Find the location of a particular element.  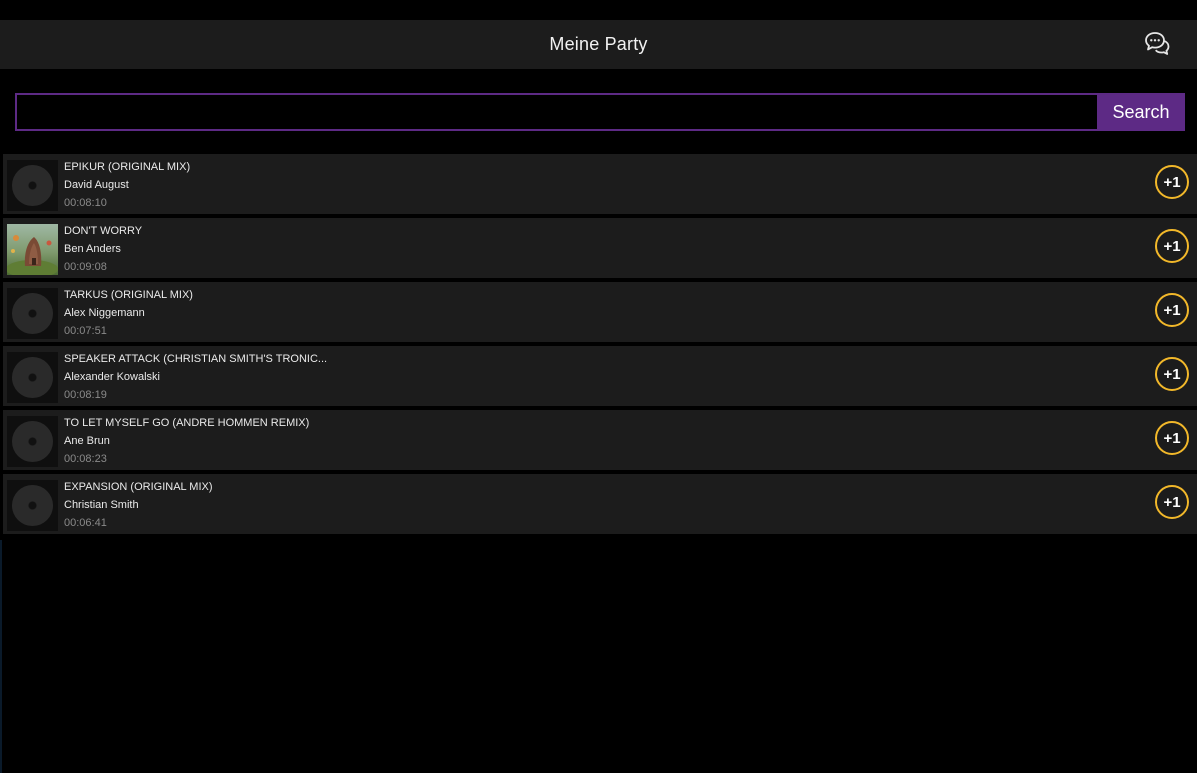

album-art-image is located at coordinates (32, 249).